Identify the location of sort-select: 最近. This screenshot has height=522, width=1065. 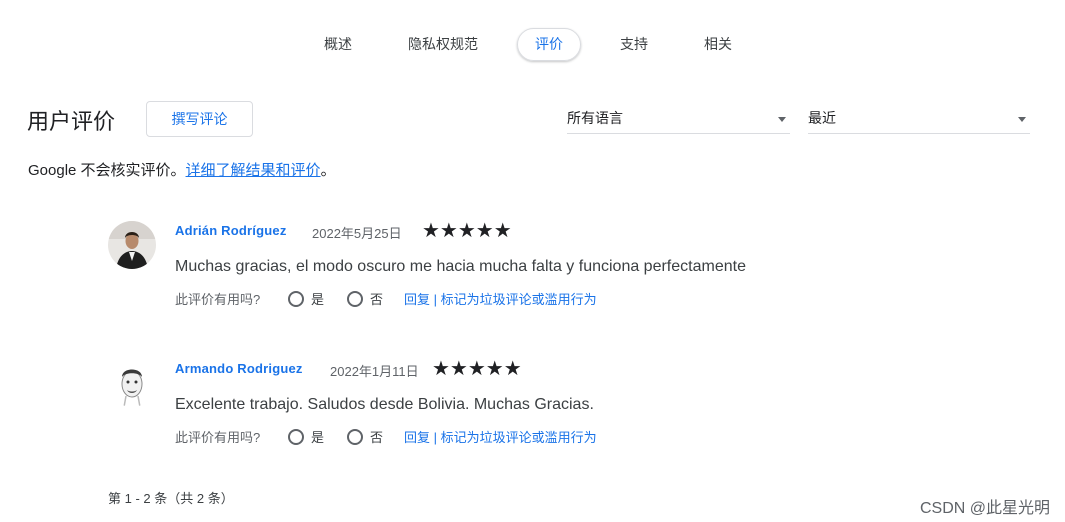
(919, 119).